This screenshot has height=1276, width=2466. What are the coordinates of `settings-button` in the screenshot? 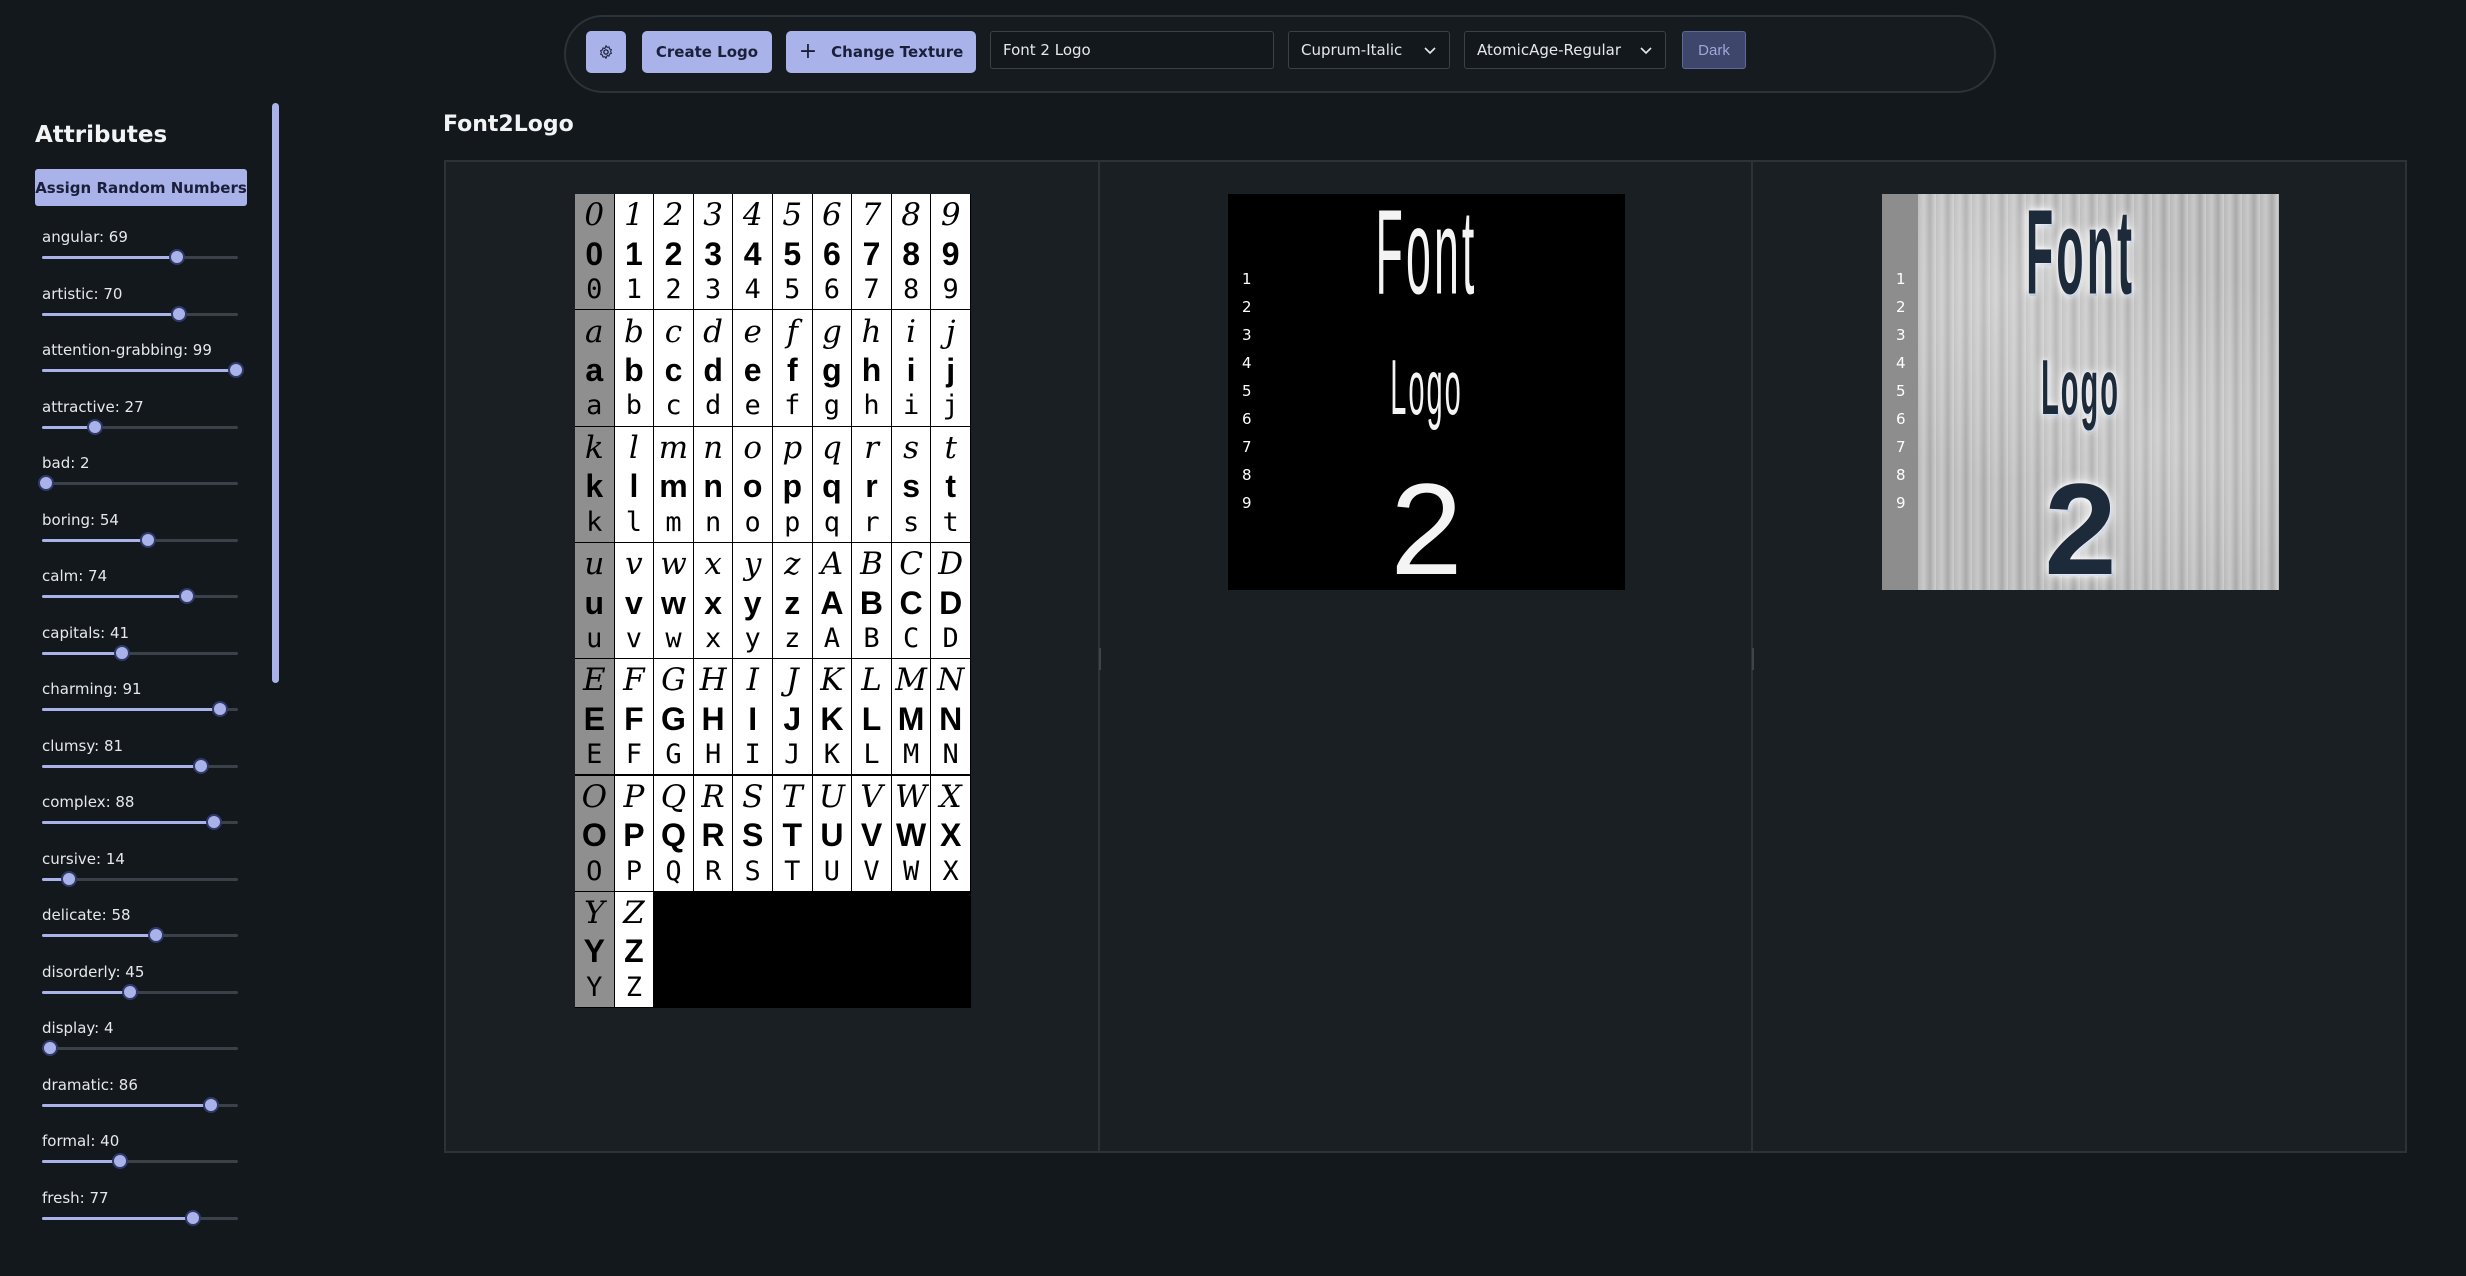 It's located at (606, 52).